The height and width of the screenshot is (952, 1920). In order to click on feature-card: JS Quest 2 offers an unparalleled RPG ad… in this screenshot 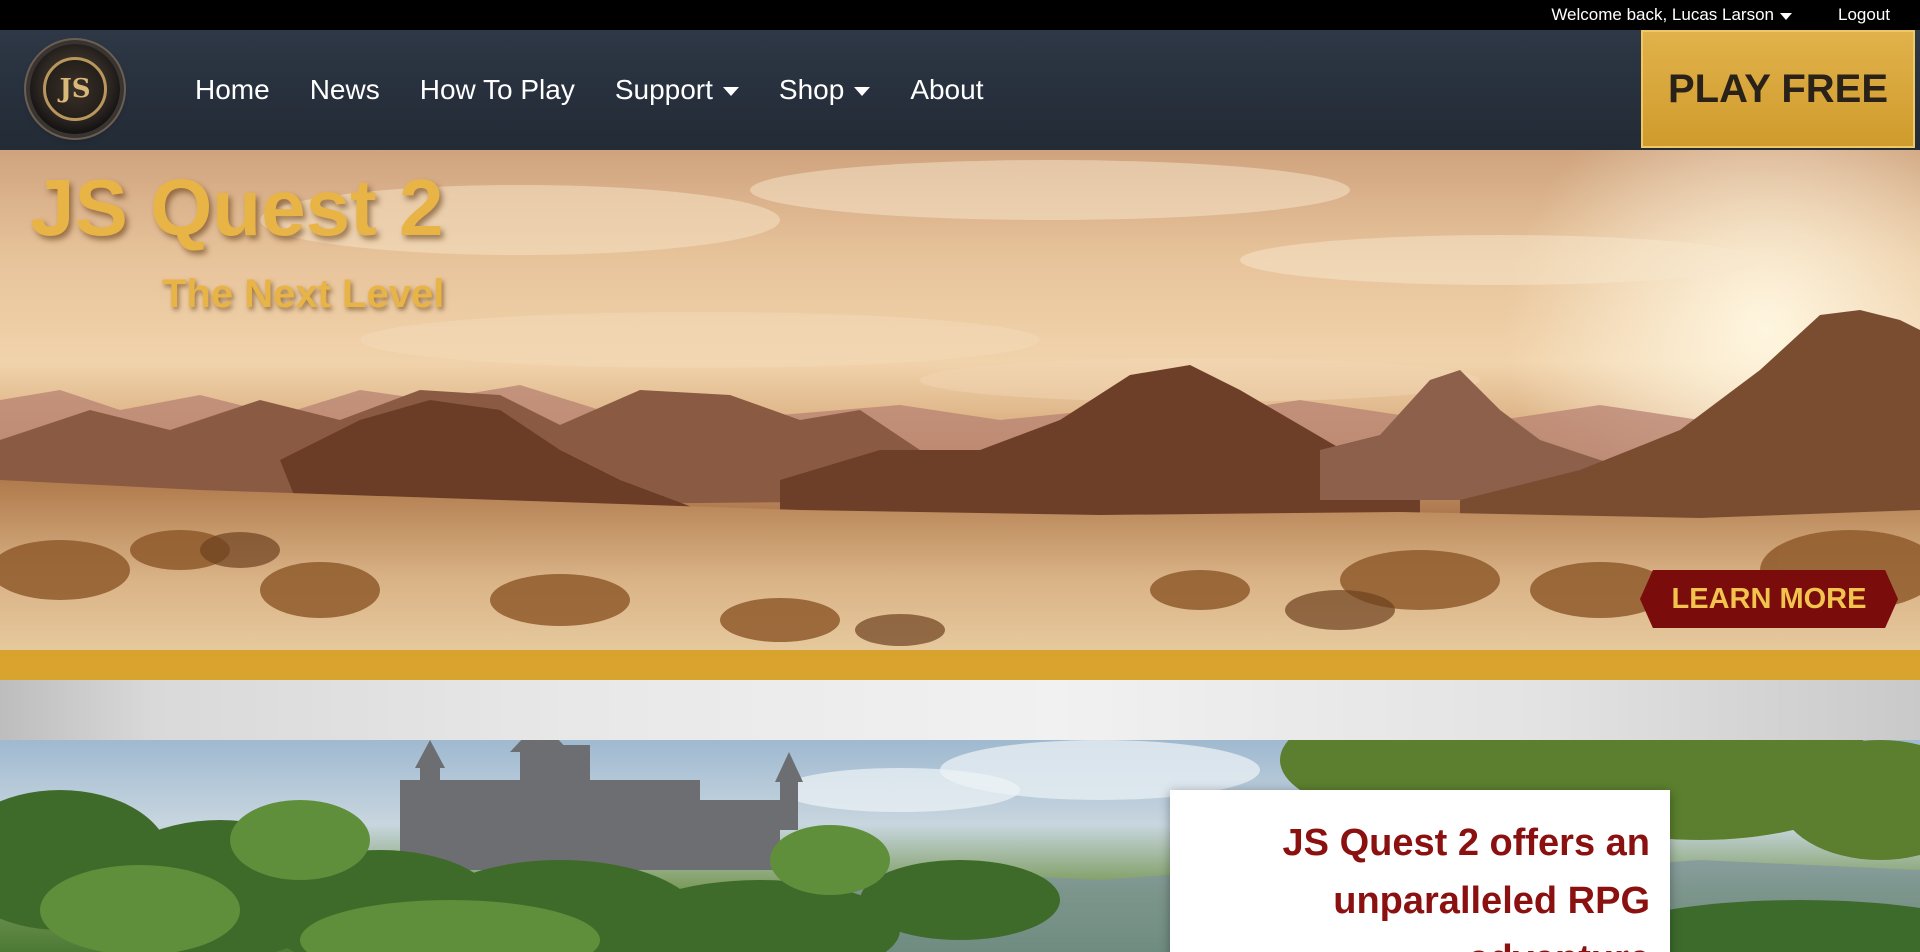, I will do `click(1420, 871)`.